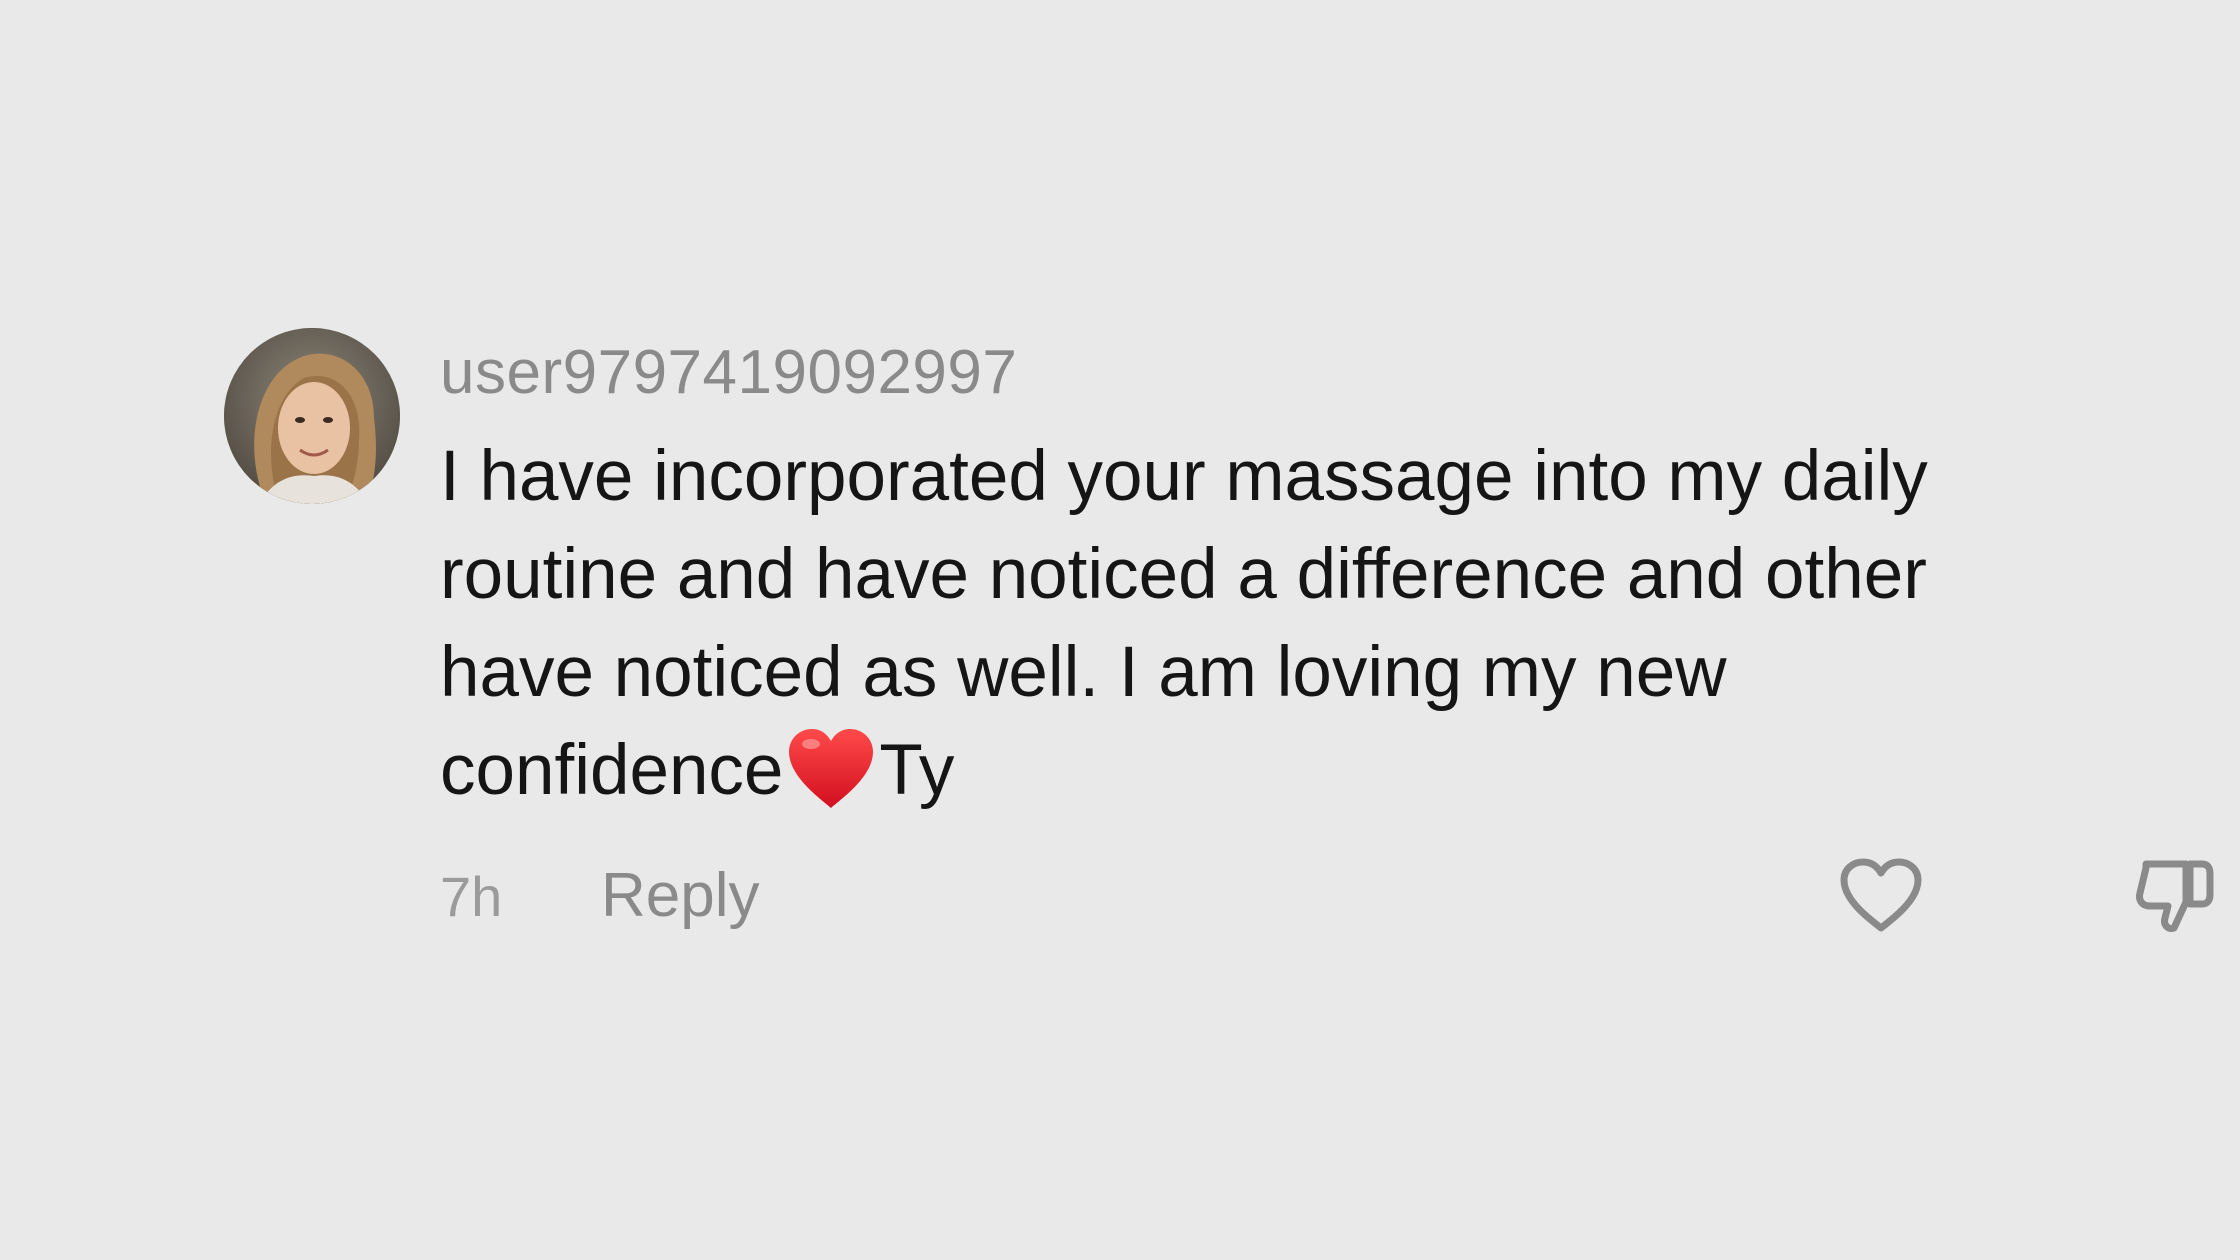 This screenshot has height=1260, width=2240. What do you see at coordinates (1327, 896) in the screenshot?
I see `comment-actions: 7h Reply` at bounding box center [1327, 896].